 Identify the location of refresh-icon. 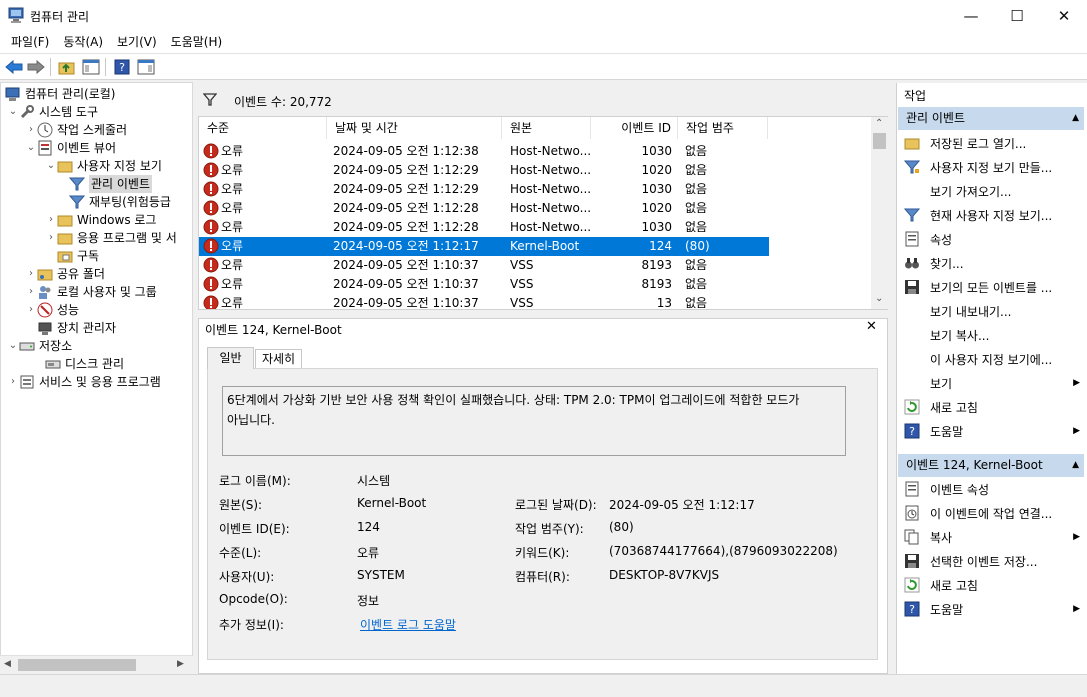
(912, 407).